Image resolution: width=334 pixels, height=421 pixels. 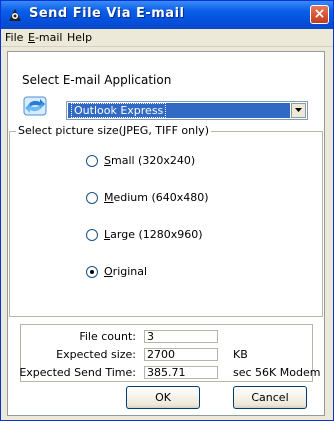 I want to click on file-count-value: 3, so click(x=181, y=336).